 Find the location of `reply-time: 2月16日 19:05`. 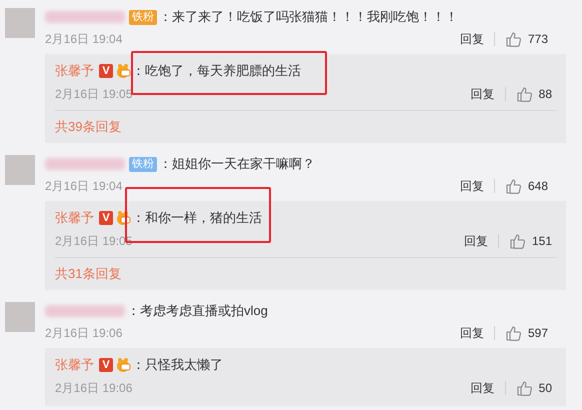

reply-time: 2月16日 19:05 is located at coordinates (93, 94).